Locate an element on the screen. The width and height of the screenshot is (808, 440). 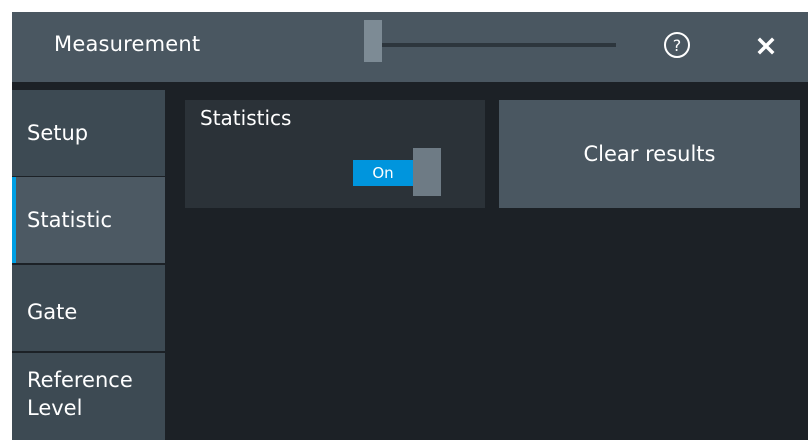
close-icon is located at coordinates (766, 46).